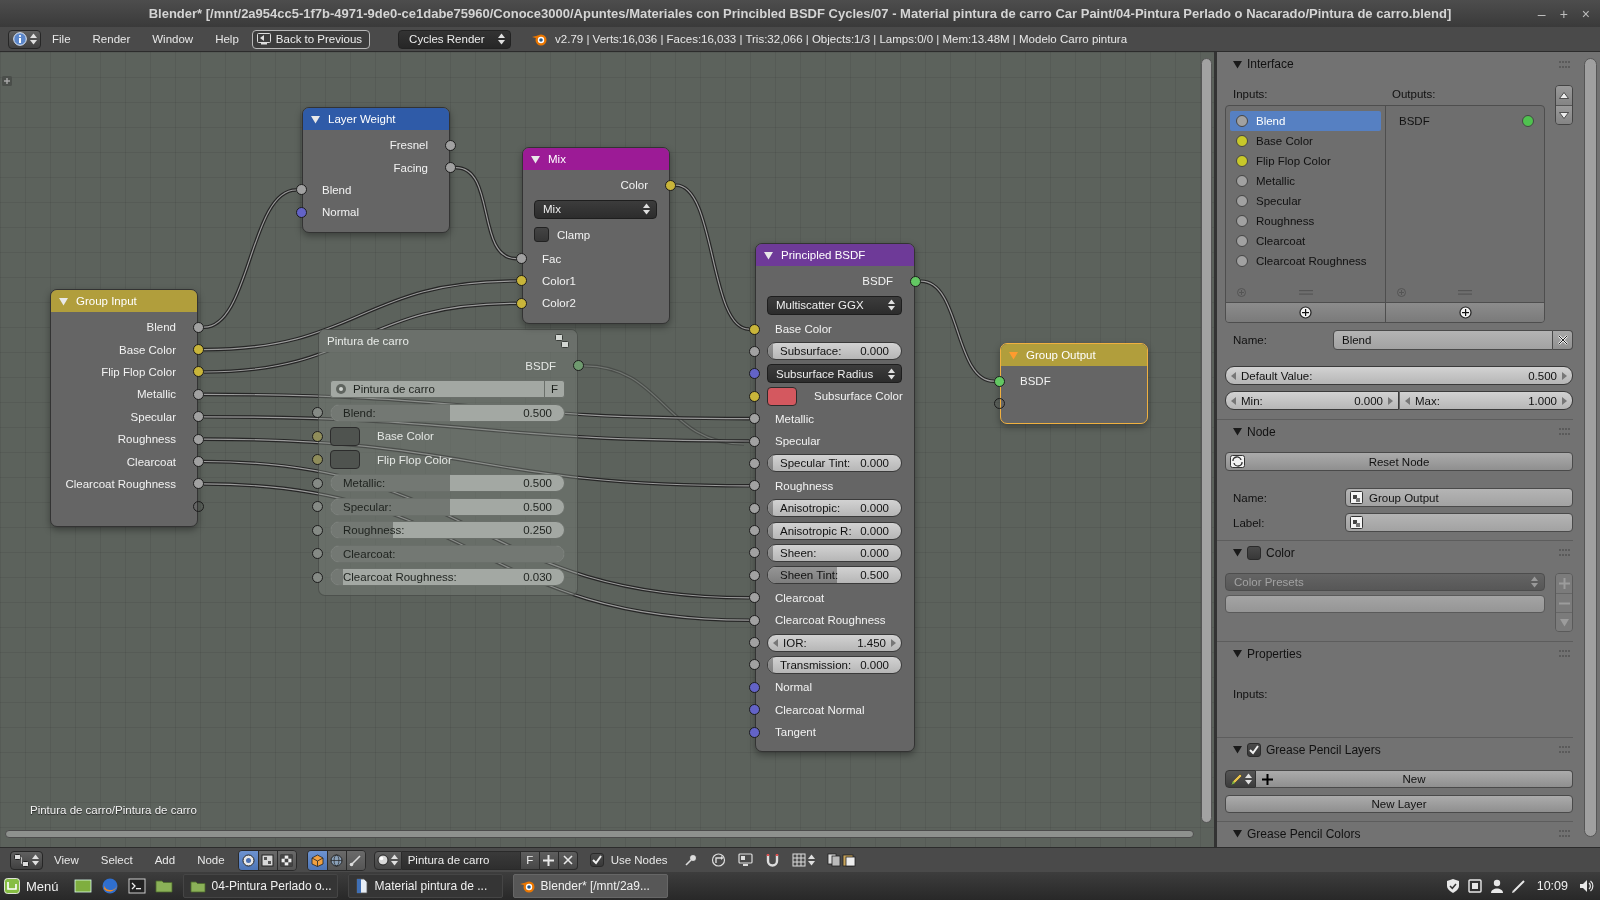  Describe the element at coordinates (530, 860) in the screenshot. I see `fake-user-button: F` at that location.